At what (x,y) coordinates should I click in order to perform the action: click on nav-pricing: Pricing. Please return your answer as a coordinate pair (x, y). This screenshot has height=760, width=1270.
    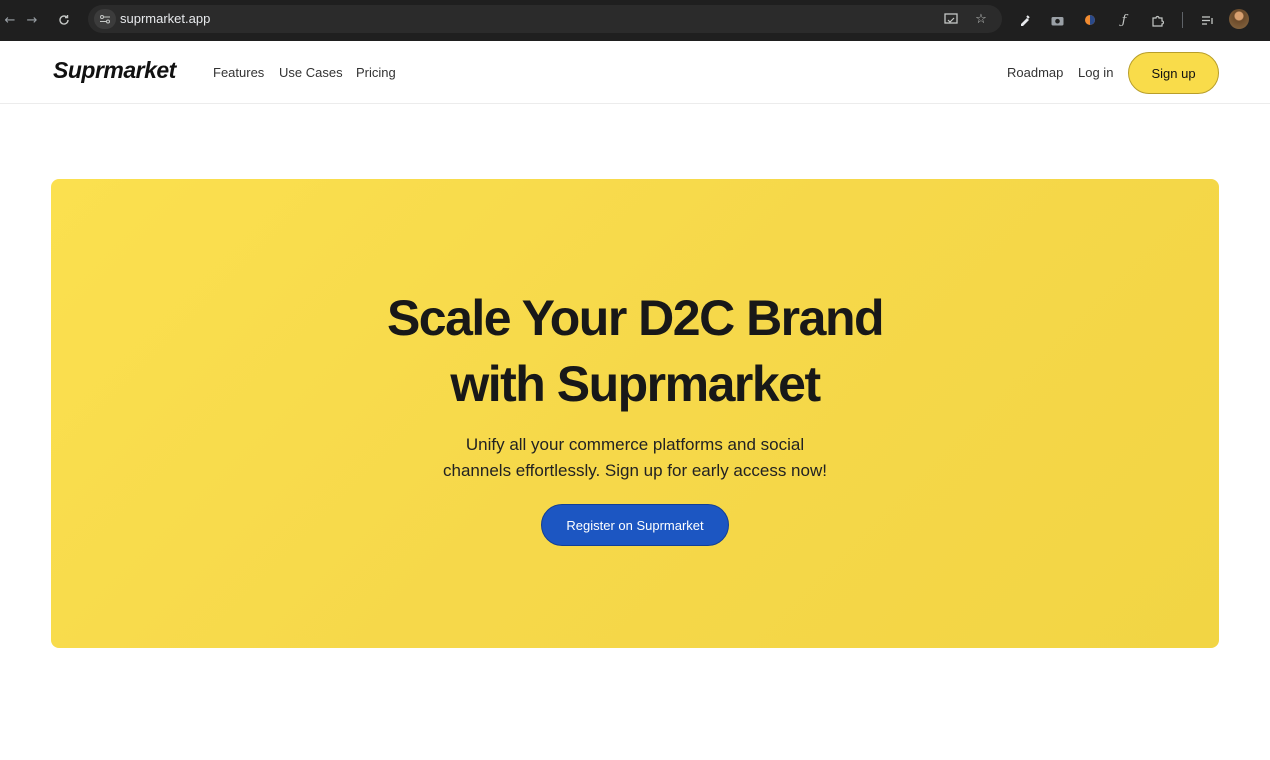
    Looking at the image, I should click on (376, 72).